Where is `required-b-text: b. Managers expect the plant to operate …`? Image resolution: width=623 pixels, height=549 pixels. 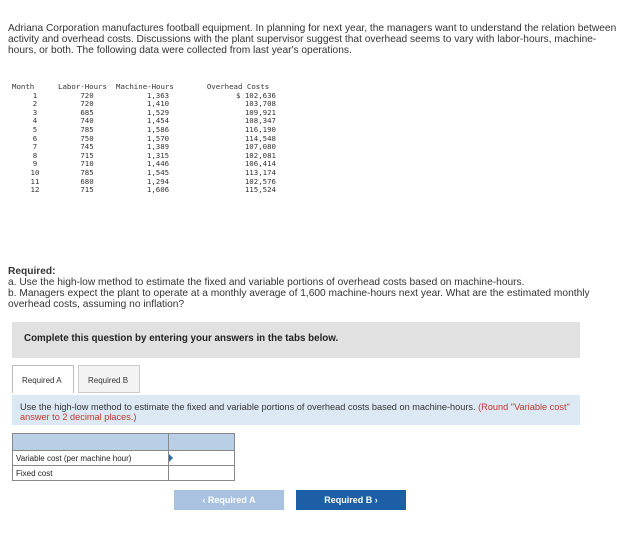
required-b-text: b. Managers expect the plant to operate … is located at coordinates (299, 299).